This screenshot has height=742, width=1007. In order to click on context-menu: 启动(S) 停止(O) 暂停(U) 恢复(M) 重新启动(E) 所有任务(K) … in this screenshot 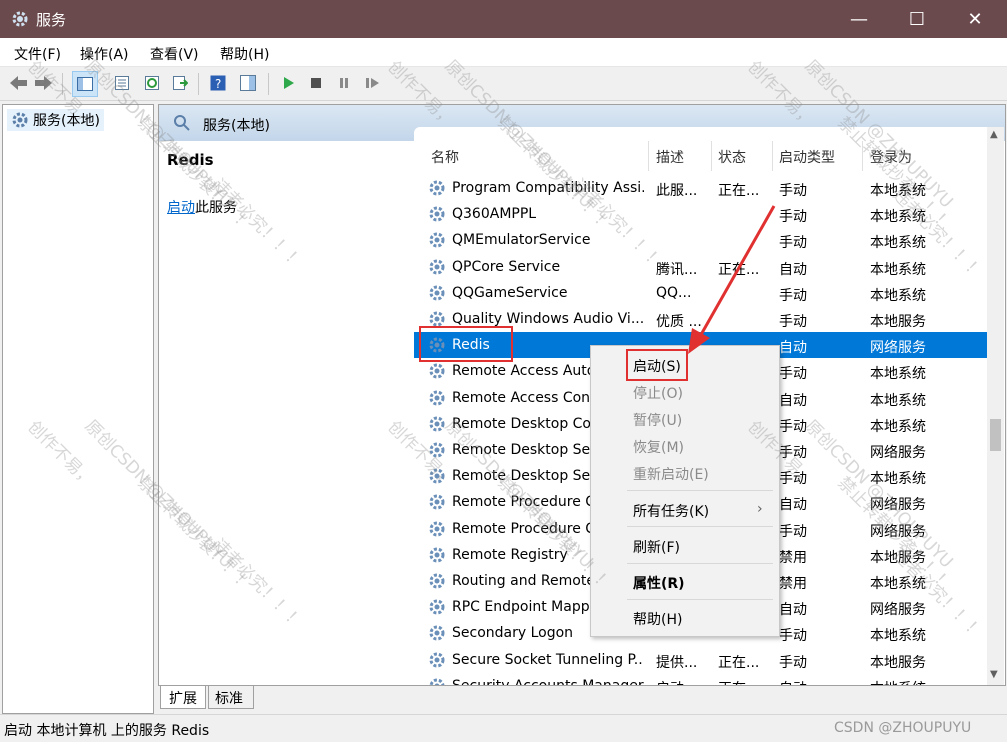, I will do `click(685, 491)`.